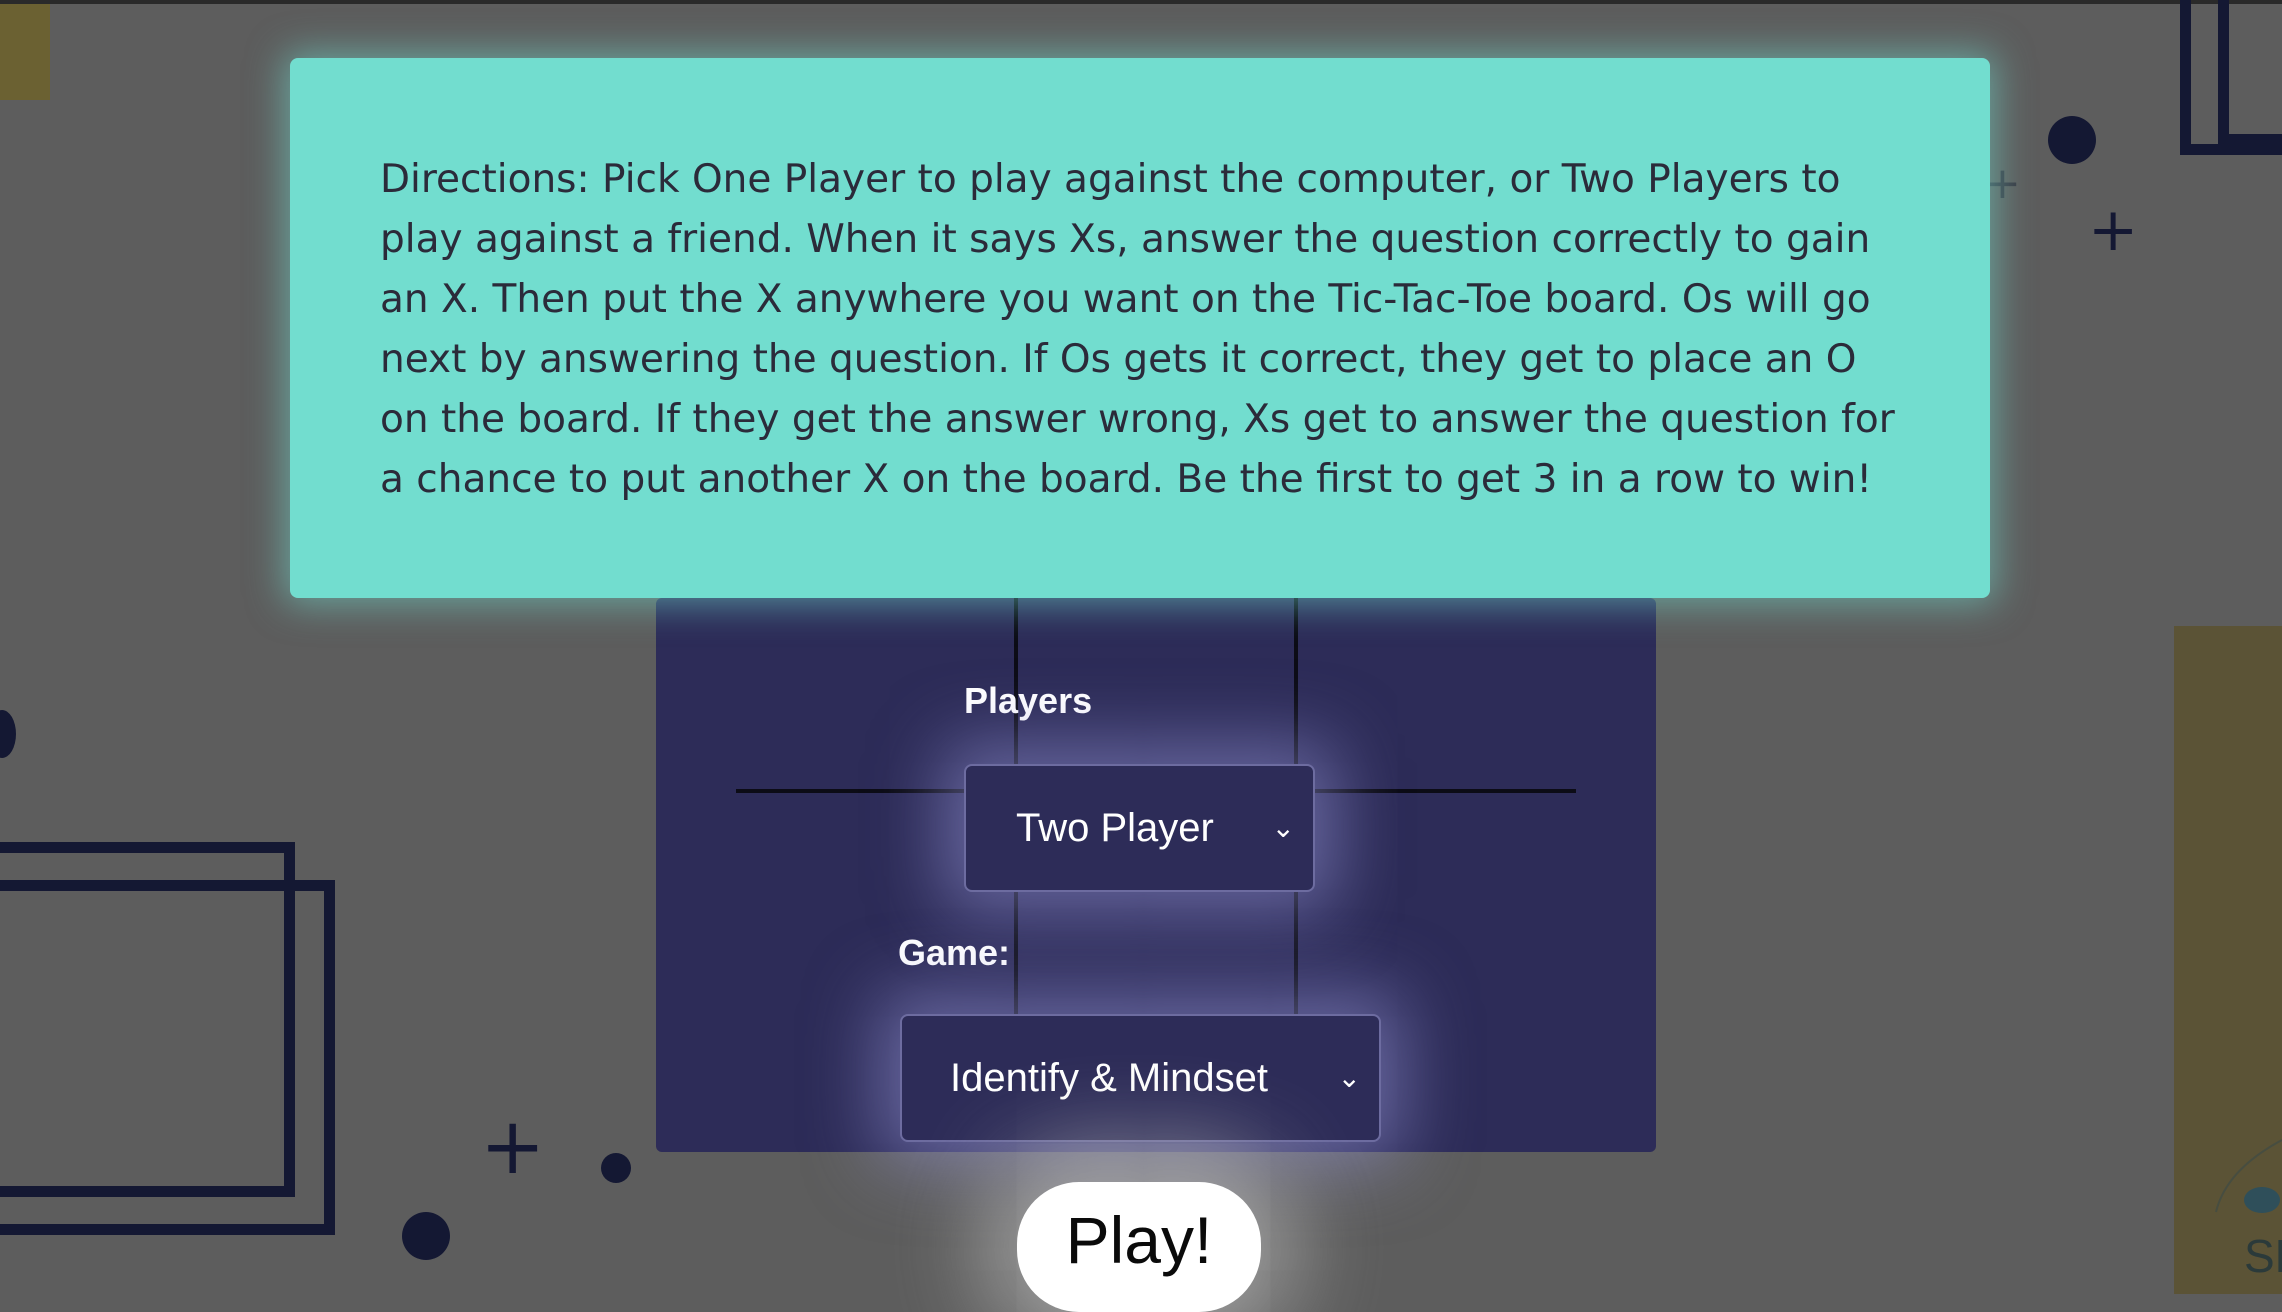 The height and width of the screenshot is (1312, 2282). Describe the element at coordinates (2262, 1200) in the screenshot. I see `elephant-icon` at that location.